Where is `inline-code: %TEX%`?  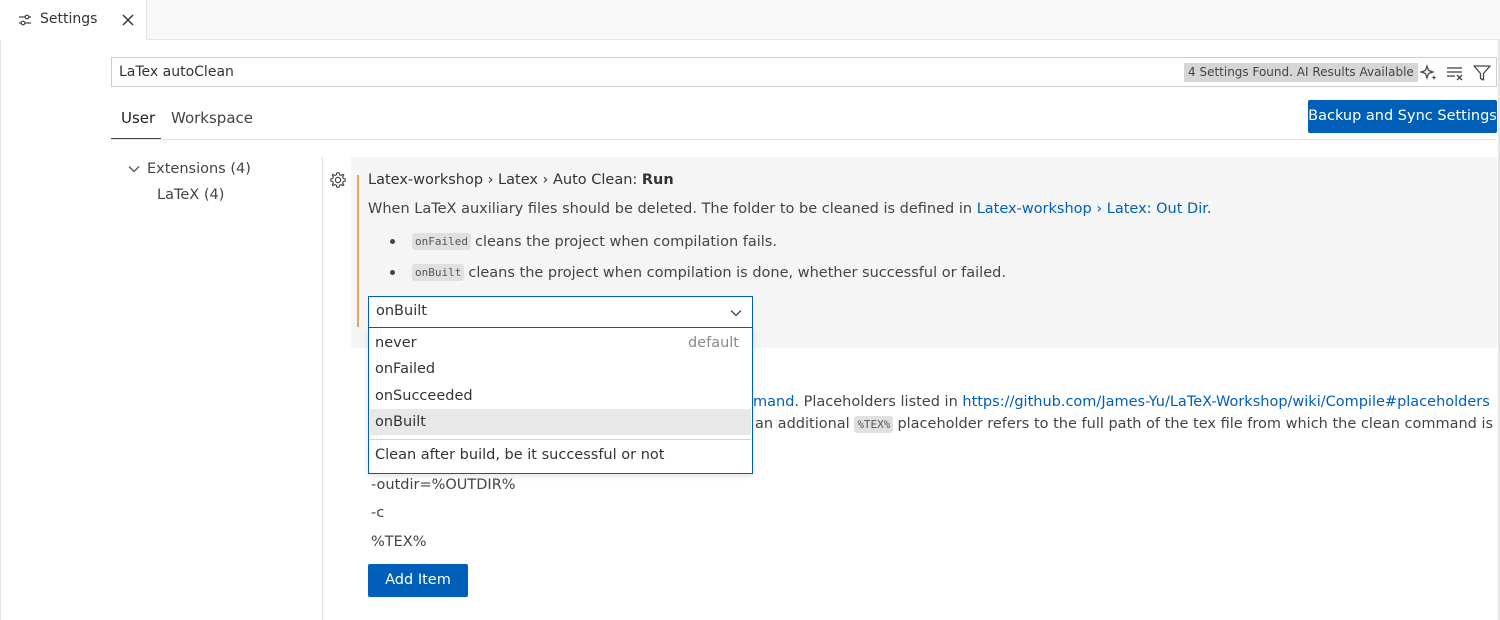 inline-code: %TEX% is located at coordinates (874, 424).